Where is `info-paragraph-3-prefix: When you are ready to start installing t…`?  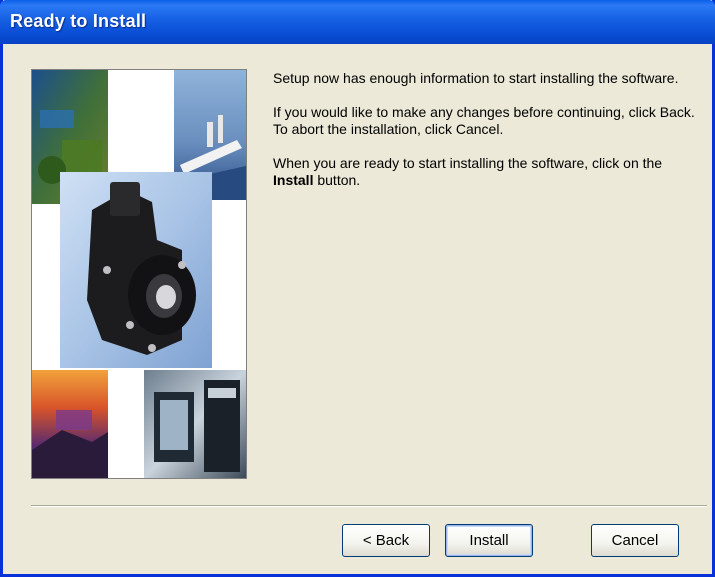
info-paragraph-3-prefix: When you are ready to start installing t… is located at coordinates (468, 163).